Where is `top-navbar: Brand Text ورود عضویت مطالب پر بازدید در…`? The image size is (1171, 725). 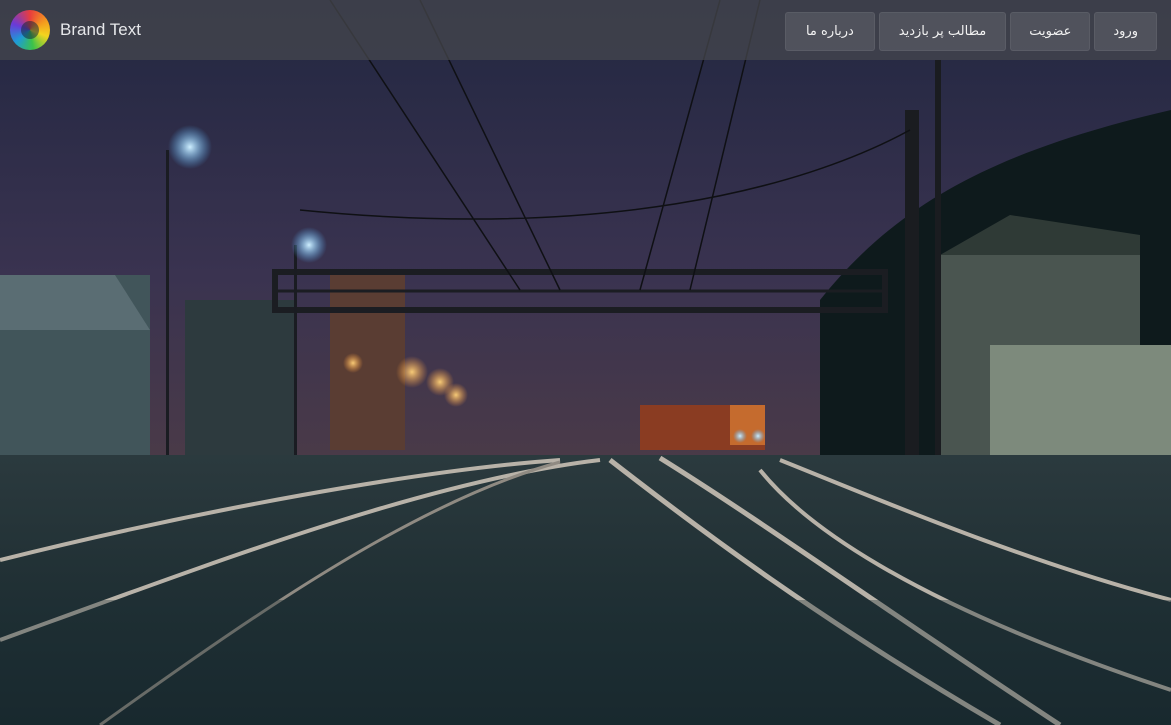 top-navbar: Brand Text ورود عضویت مطالب پر بازدید در… is located at coordinates (585, 30).